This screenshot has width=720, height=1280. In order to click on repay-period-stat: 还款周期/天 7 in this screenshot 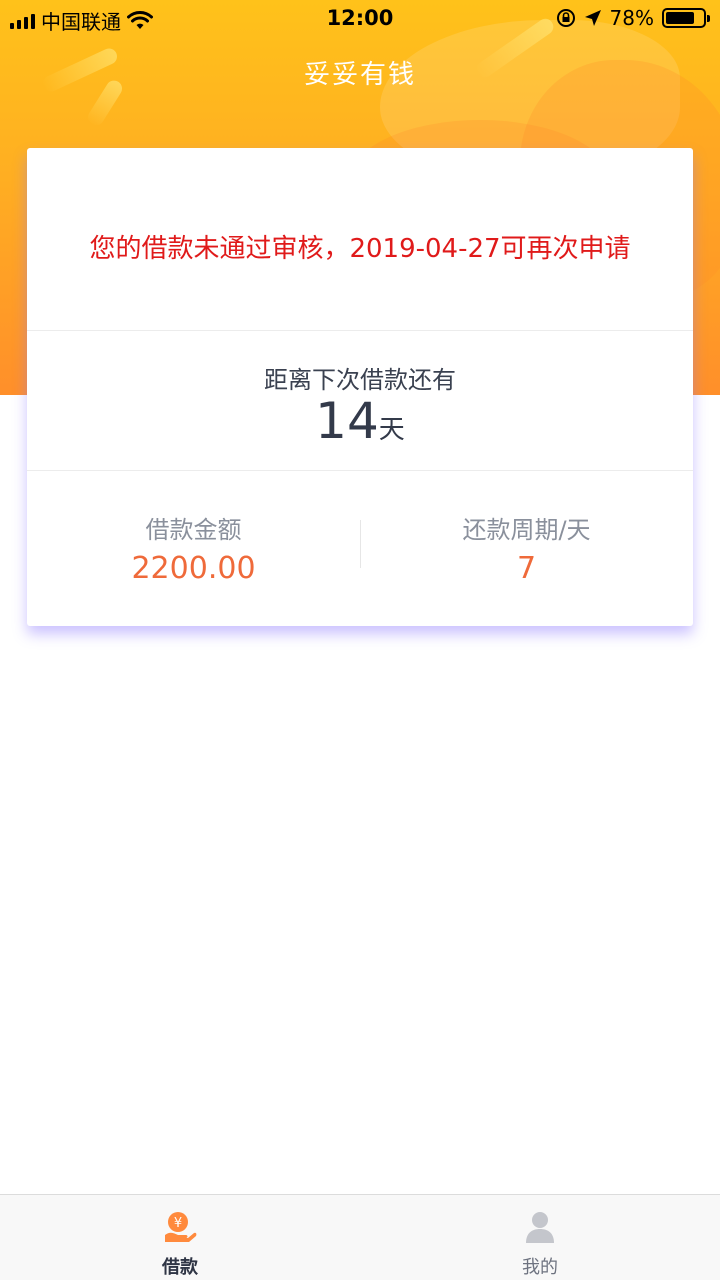, I will do `click(526, 528)`.